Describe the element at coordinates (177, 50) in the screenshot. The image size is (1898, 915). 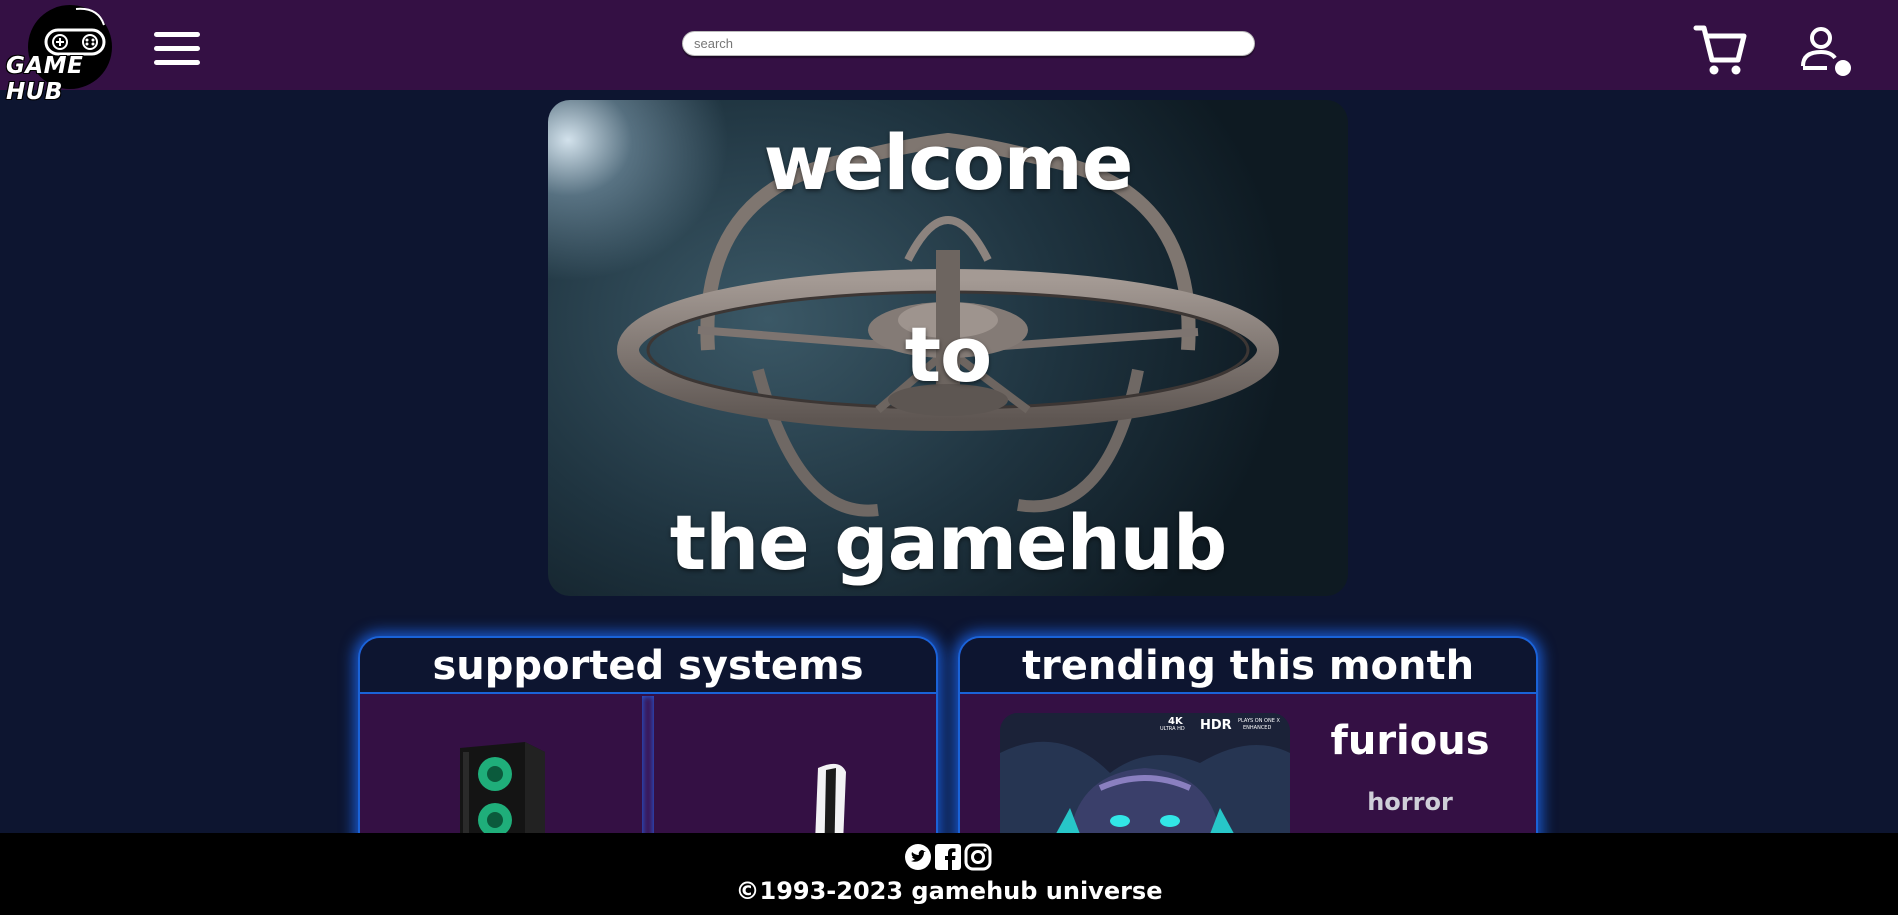
I see `hamburger-menu-icon` at that location.